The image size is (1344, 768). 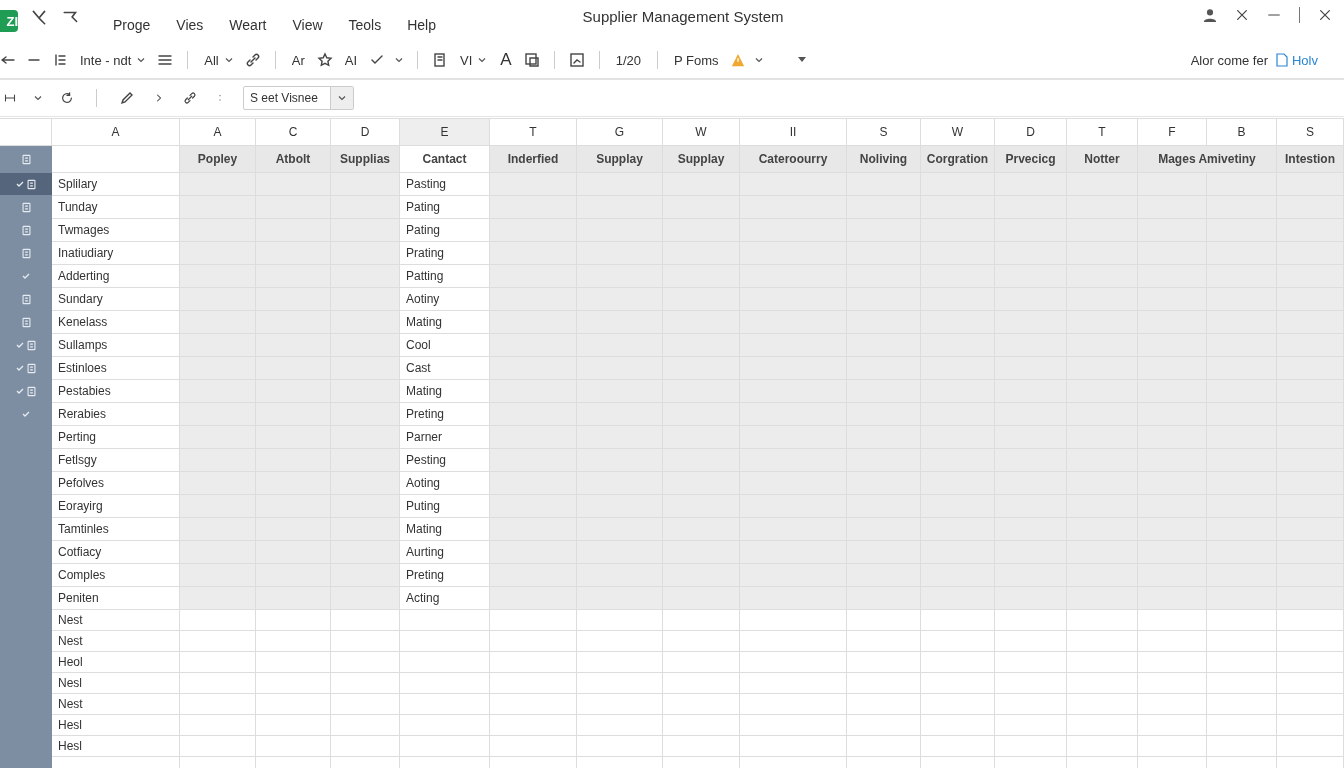 I want to click on pencil-icon, so click(x=127, y=98).